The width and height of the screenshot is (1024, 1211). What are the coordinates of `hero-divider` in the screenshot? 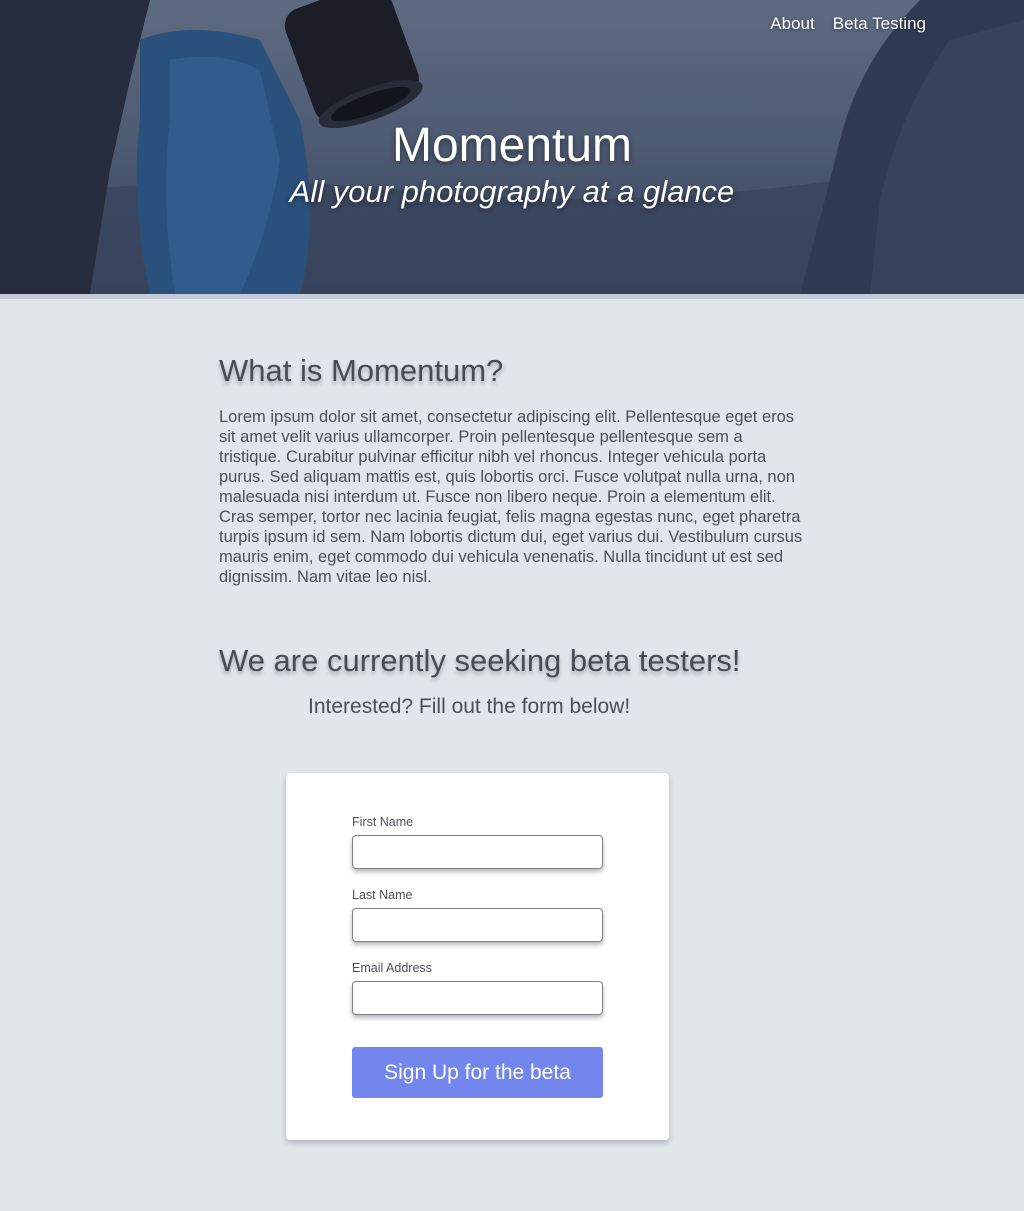 It's located at (512, 296).